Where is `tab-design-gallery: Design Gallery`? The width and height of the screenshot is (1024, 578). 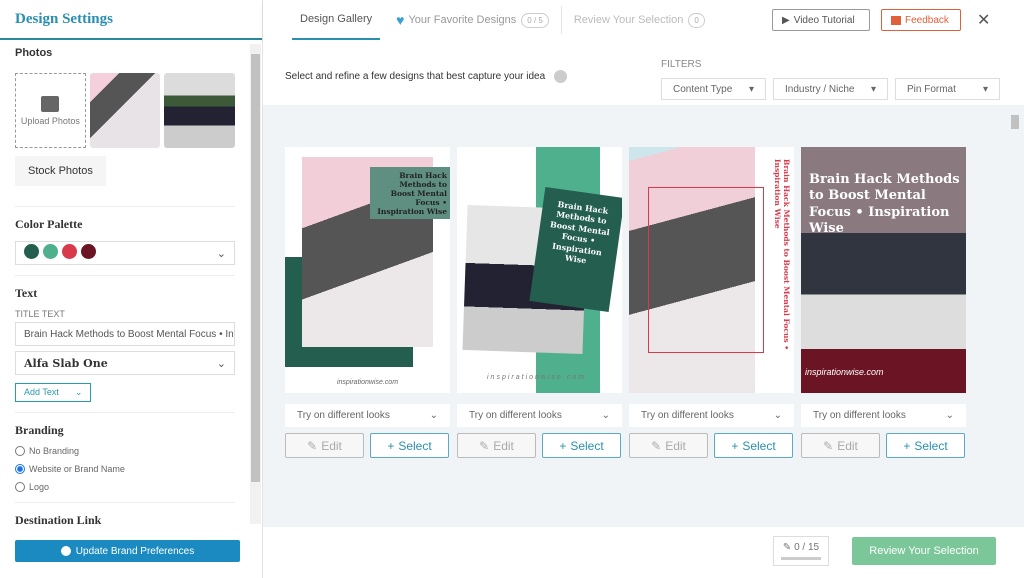 tab-design-gallery: Design Gallery is located at coordinates (336, 20).